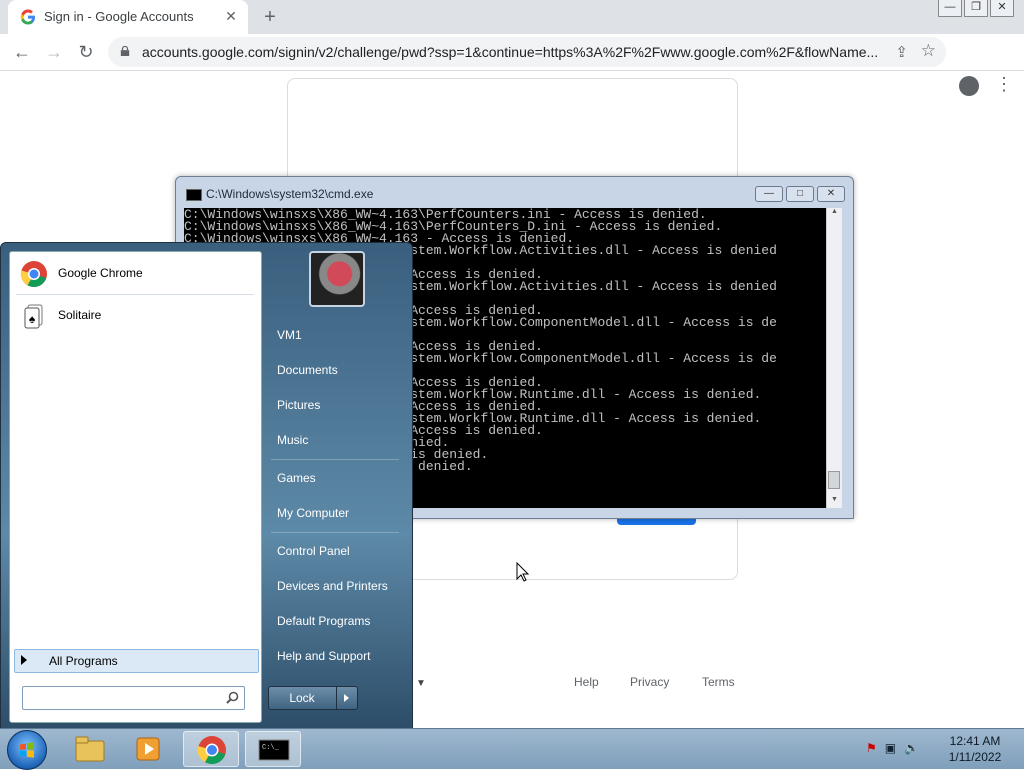 This screenshot has width=1024, height=773. I want to click on chrome-menu-icon: ⋮, so click(1004, 84).